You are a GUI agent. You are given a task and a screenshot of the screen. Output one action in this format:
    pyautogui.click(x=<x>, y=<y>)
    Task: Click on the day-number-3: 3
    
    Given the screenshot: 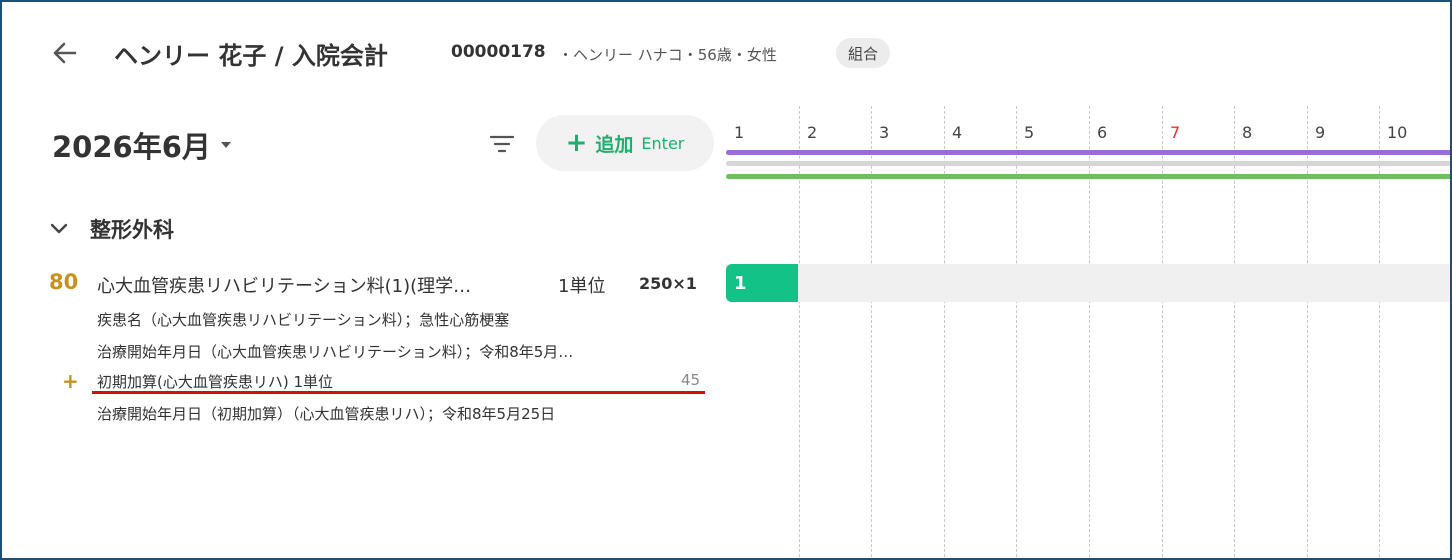 What is the action you would take?
    pyautogui.click(x=884, y=132)
    